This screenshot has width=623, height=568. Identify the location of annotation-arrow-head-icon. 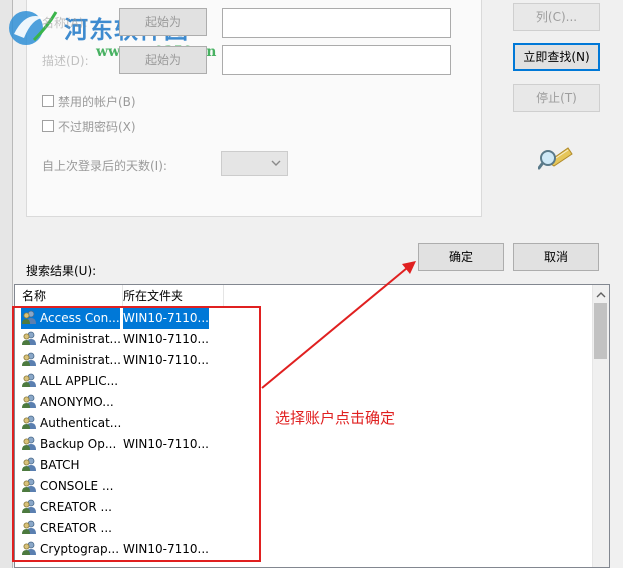
(409, 267).